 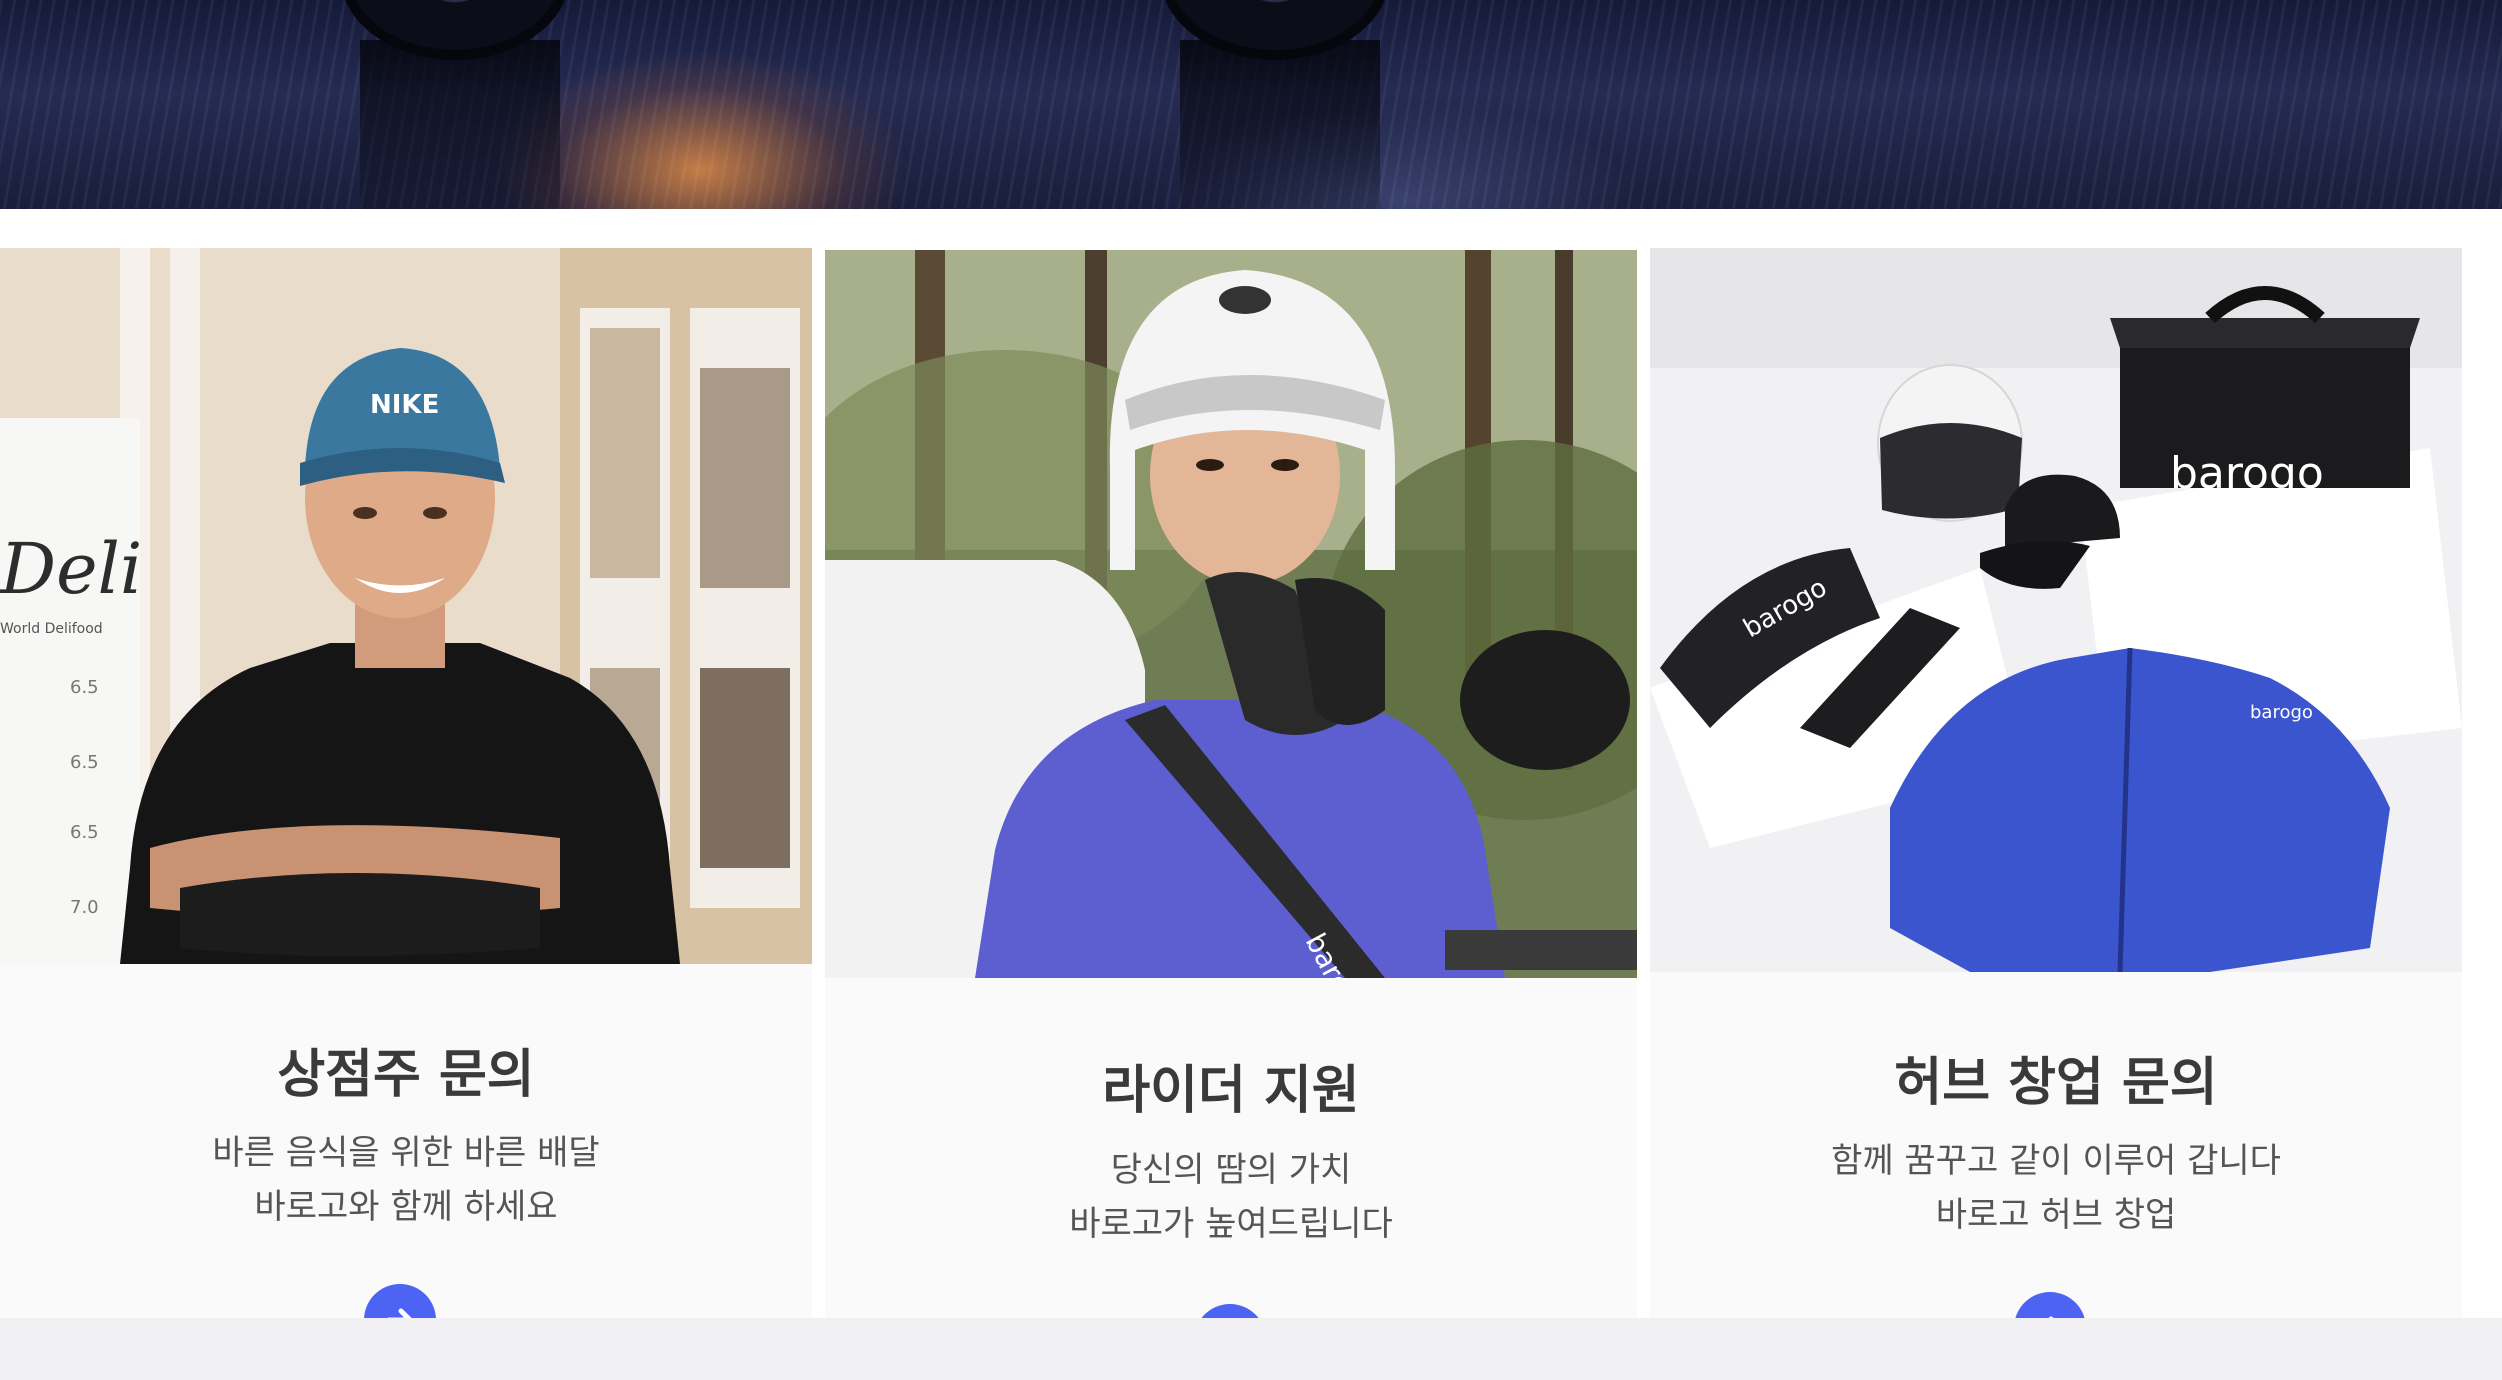 What do you see at coordinates (2056, 1083) in the screenshot?
I see `card-title: 허브 창업 문의` at bounding box center [2056, 1083].